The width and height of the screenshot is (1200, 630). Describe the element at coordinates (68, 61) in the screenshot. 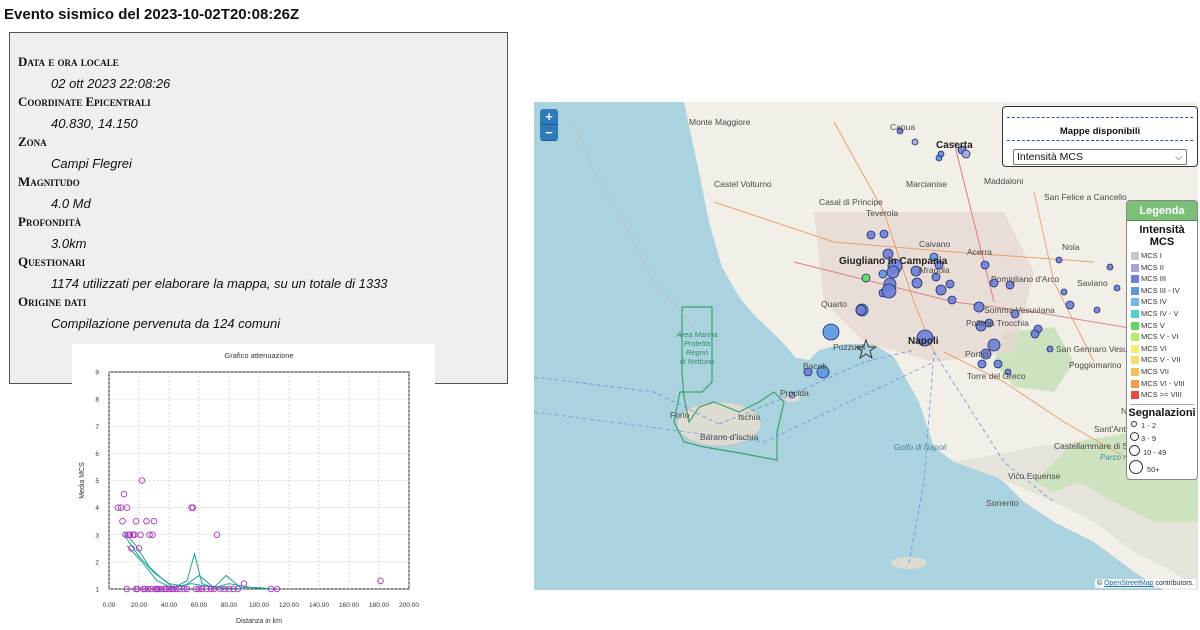

I see `info-label-datetime: Data e ora locale` at that location.